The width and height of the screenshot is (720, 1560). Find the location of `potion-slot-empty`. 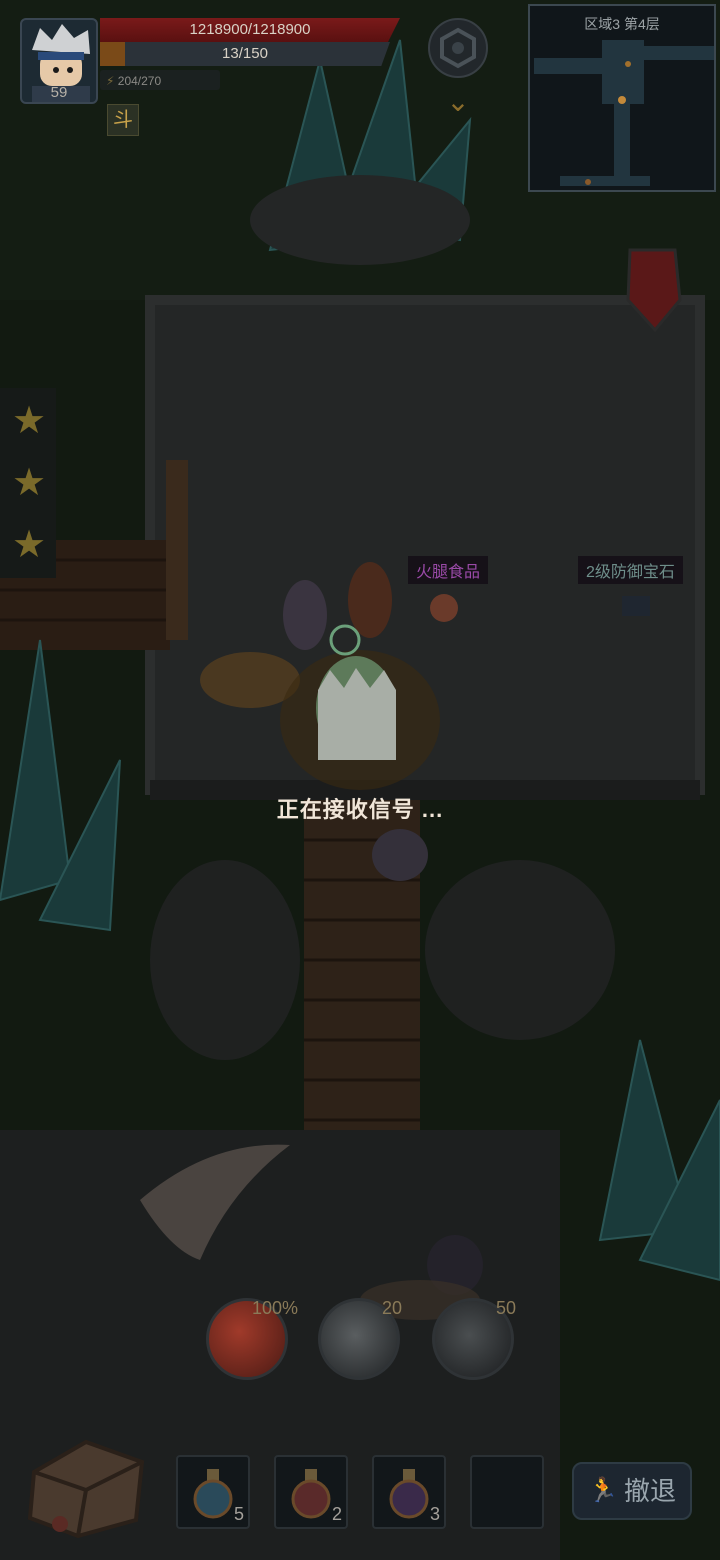

potion-slot-empty is located at coordinates (507, 1492).